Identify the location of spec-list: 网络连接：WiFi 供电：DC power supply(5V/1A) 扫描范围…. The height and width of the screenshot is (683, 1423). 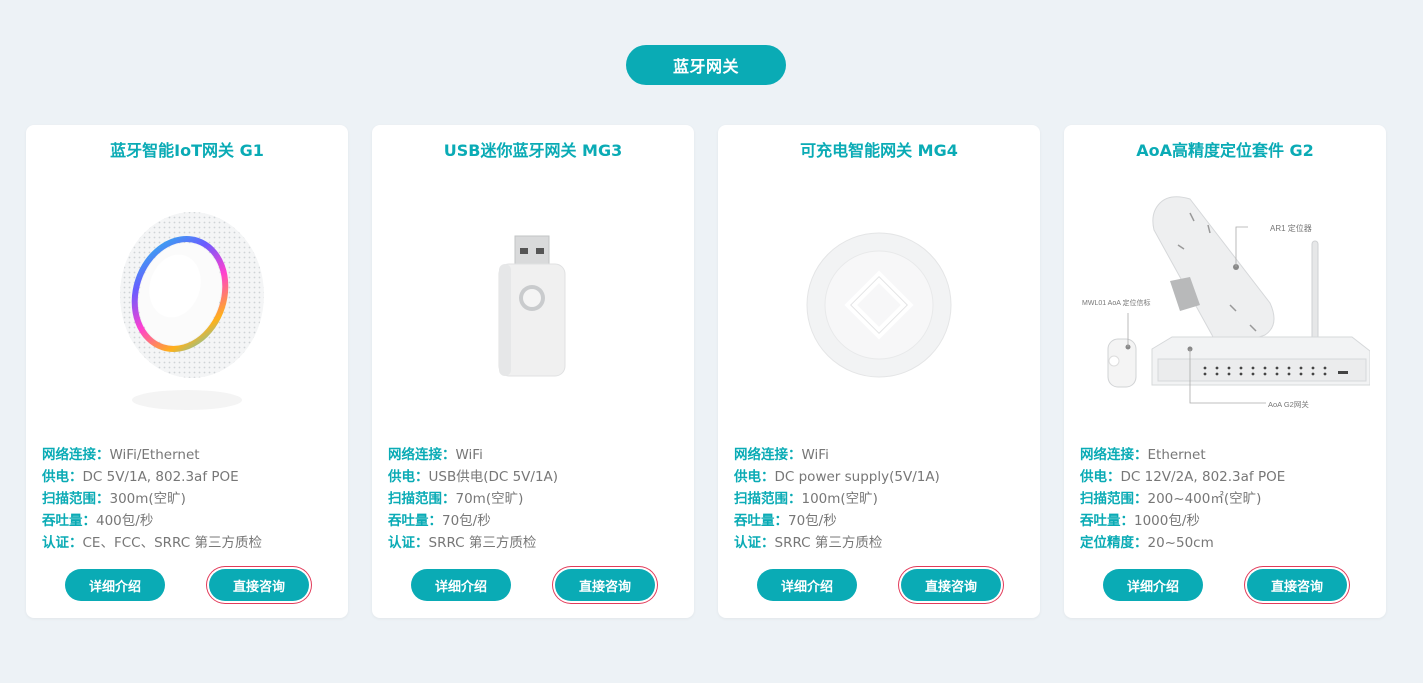
(882, 499).